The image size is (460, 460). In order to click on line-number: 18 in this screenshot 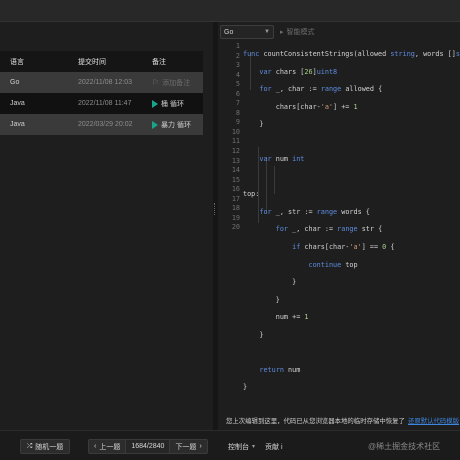, I will do `click(235, 208)`.